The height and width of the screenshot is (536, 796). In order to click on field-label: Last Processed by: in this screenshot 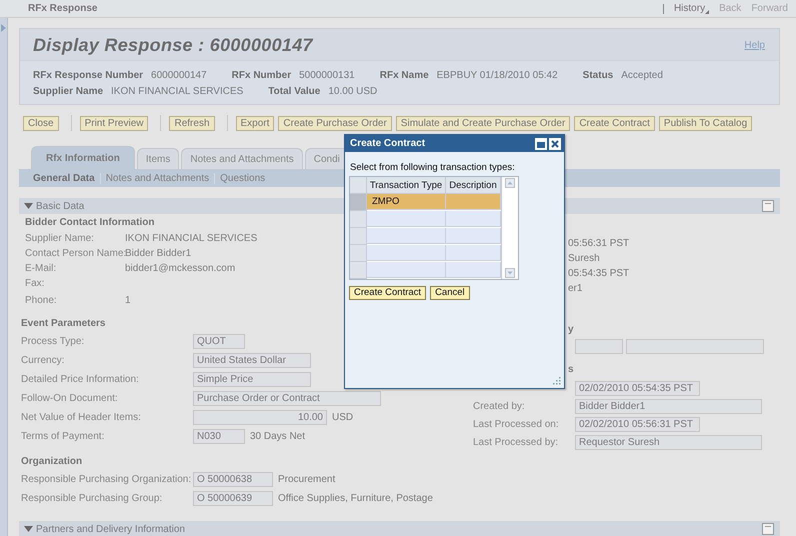, I will do `click(516, 442)`.